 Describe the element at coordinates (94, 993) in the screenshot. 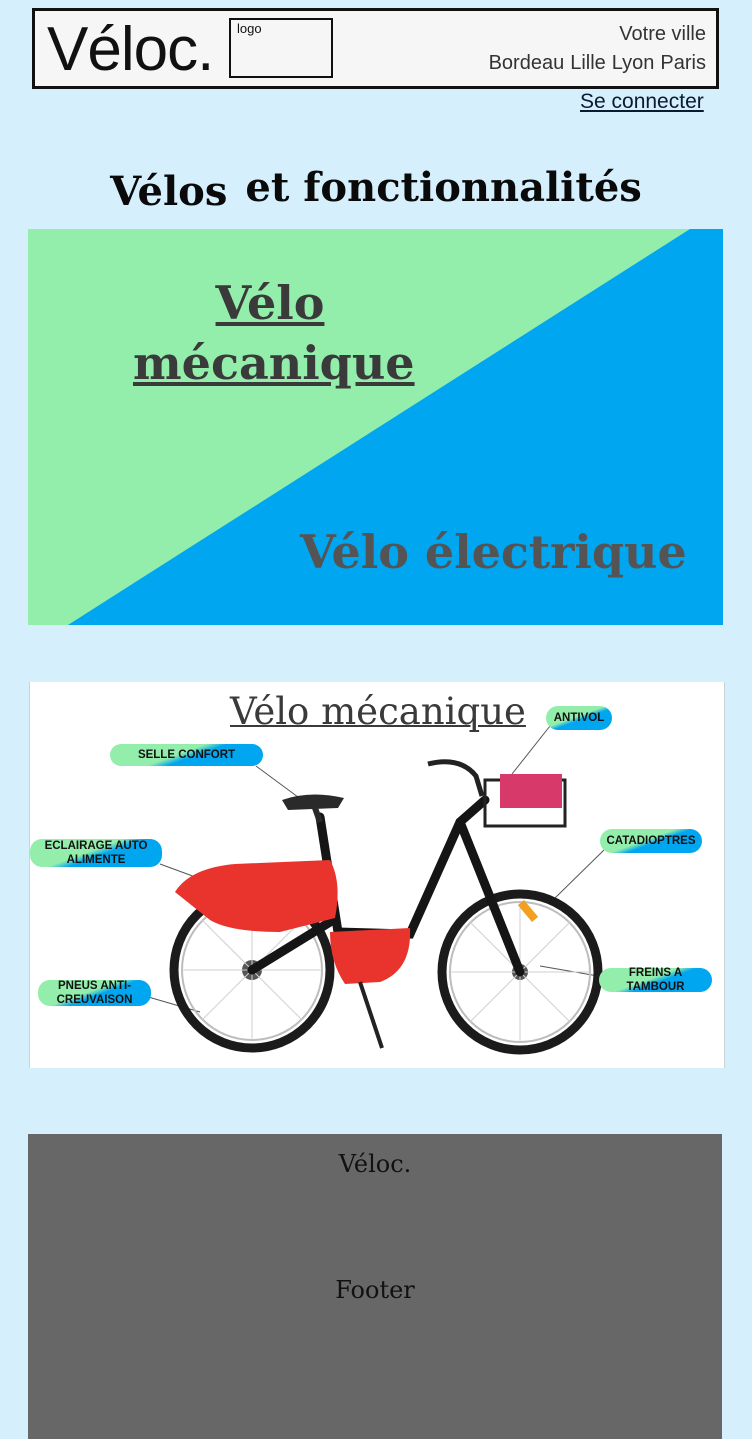

I see `feature-pneus: PNEUS ANTI-CREUVAISON` at that location.